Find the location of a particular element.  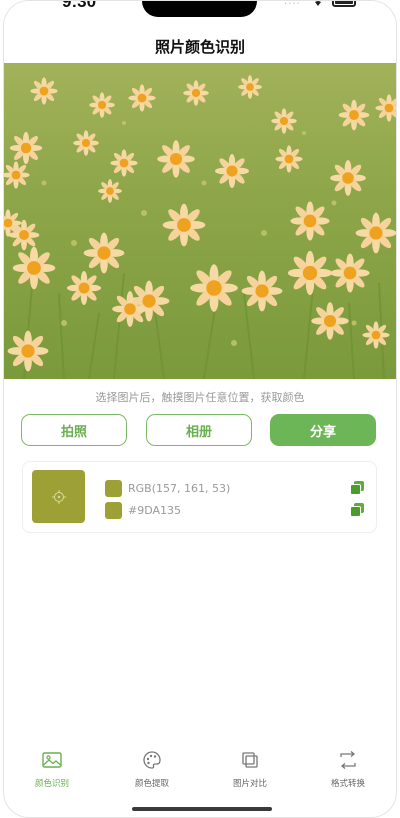

image-icon is located at coordinates (52, 760).